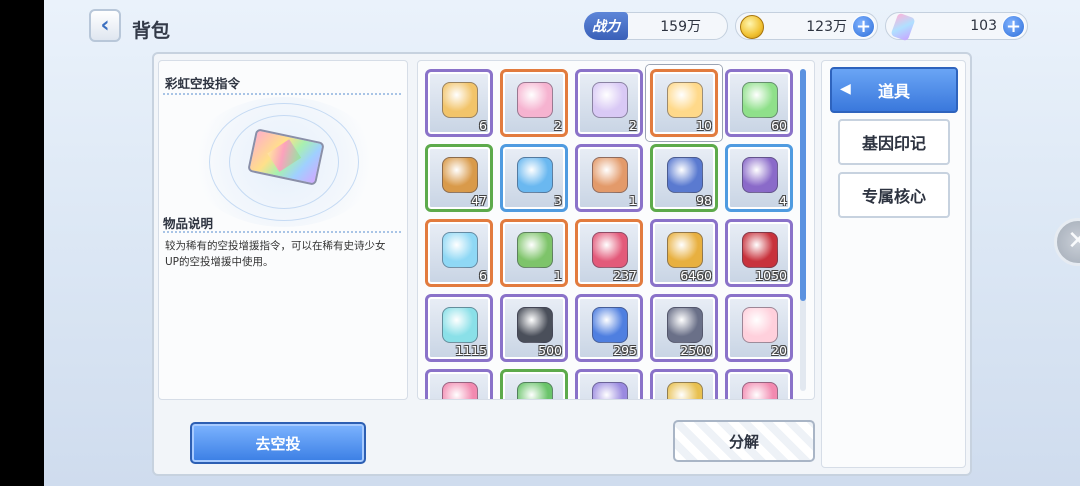  I want to click on pink-orb-icon, so click(460, 390).